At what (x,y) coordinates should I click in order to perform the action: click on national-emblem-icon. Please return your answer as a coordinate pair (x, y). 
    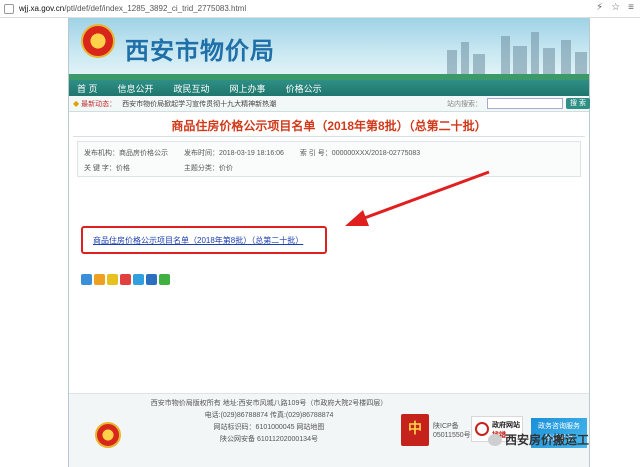
    Looking at the image, I should click on (98, 41).